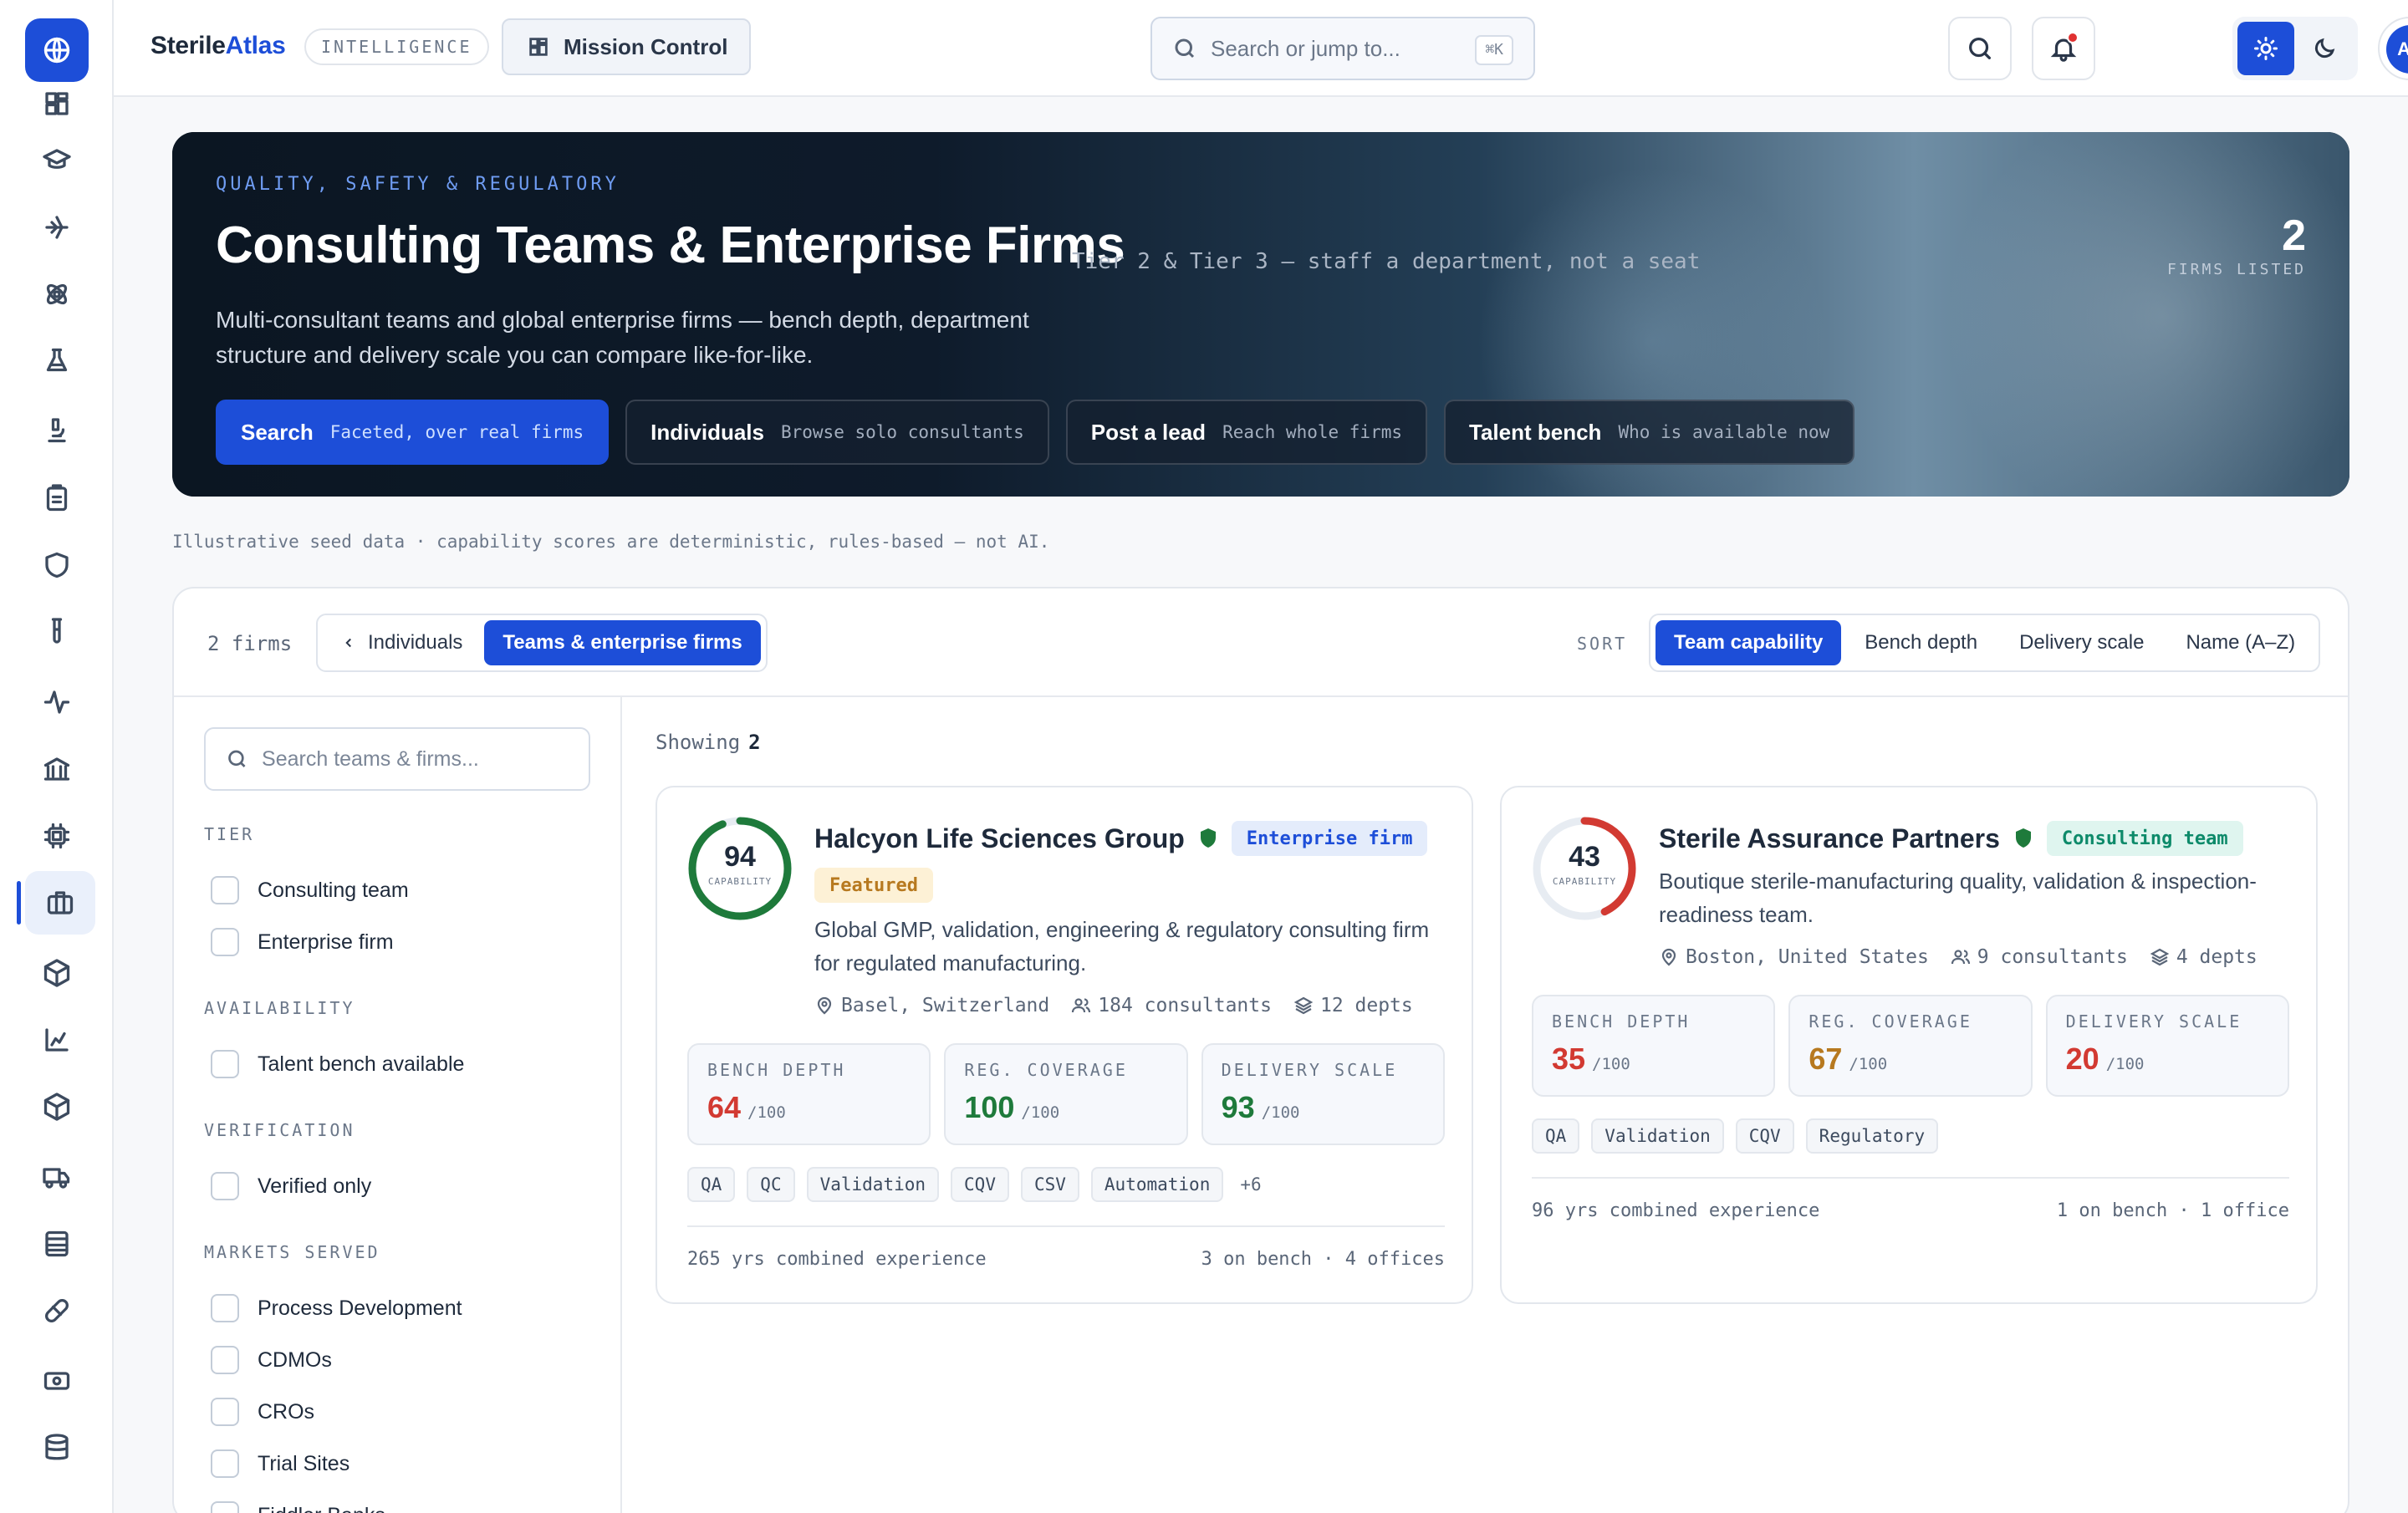 This screenshot has height=1513, width=2408. I want to click on database-icon, so click(57, 1448).